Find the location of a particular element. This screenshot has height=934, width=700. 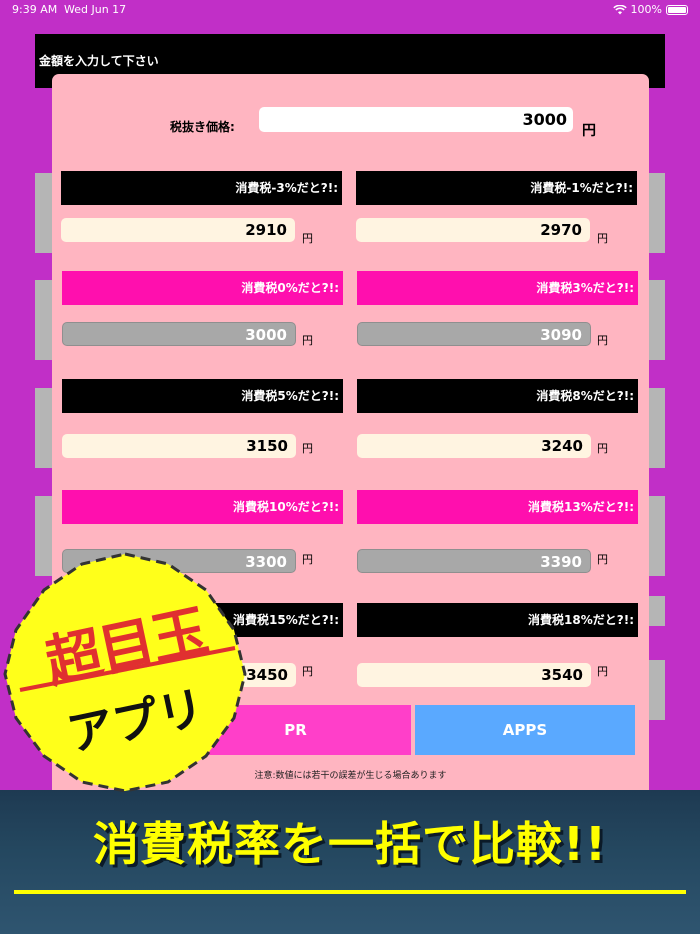

banner-text: 消費税率を一括で比較!! is located at coordinates (350, 844).